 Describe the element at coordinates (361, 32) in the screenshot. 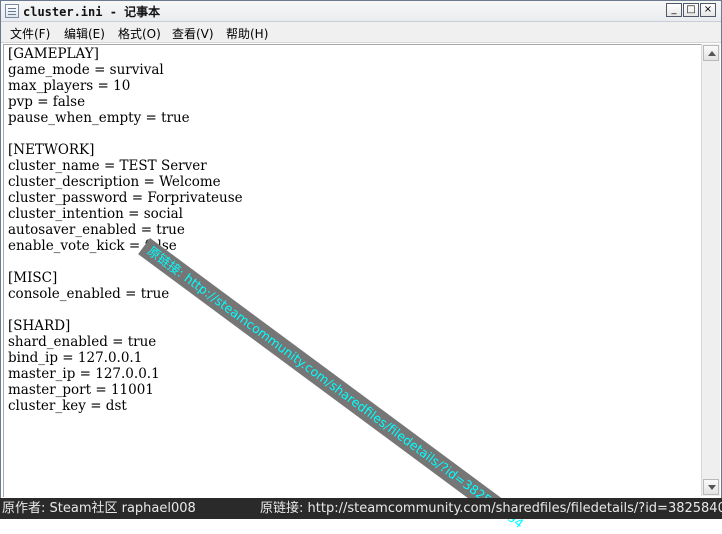

I see `menu-bar: 文件(F) 编辑(E) 格式(O) 查看(V) 帮助(H)` at that location.